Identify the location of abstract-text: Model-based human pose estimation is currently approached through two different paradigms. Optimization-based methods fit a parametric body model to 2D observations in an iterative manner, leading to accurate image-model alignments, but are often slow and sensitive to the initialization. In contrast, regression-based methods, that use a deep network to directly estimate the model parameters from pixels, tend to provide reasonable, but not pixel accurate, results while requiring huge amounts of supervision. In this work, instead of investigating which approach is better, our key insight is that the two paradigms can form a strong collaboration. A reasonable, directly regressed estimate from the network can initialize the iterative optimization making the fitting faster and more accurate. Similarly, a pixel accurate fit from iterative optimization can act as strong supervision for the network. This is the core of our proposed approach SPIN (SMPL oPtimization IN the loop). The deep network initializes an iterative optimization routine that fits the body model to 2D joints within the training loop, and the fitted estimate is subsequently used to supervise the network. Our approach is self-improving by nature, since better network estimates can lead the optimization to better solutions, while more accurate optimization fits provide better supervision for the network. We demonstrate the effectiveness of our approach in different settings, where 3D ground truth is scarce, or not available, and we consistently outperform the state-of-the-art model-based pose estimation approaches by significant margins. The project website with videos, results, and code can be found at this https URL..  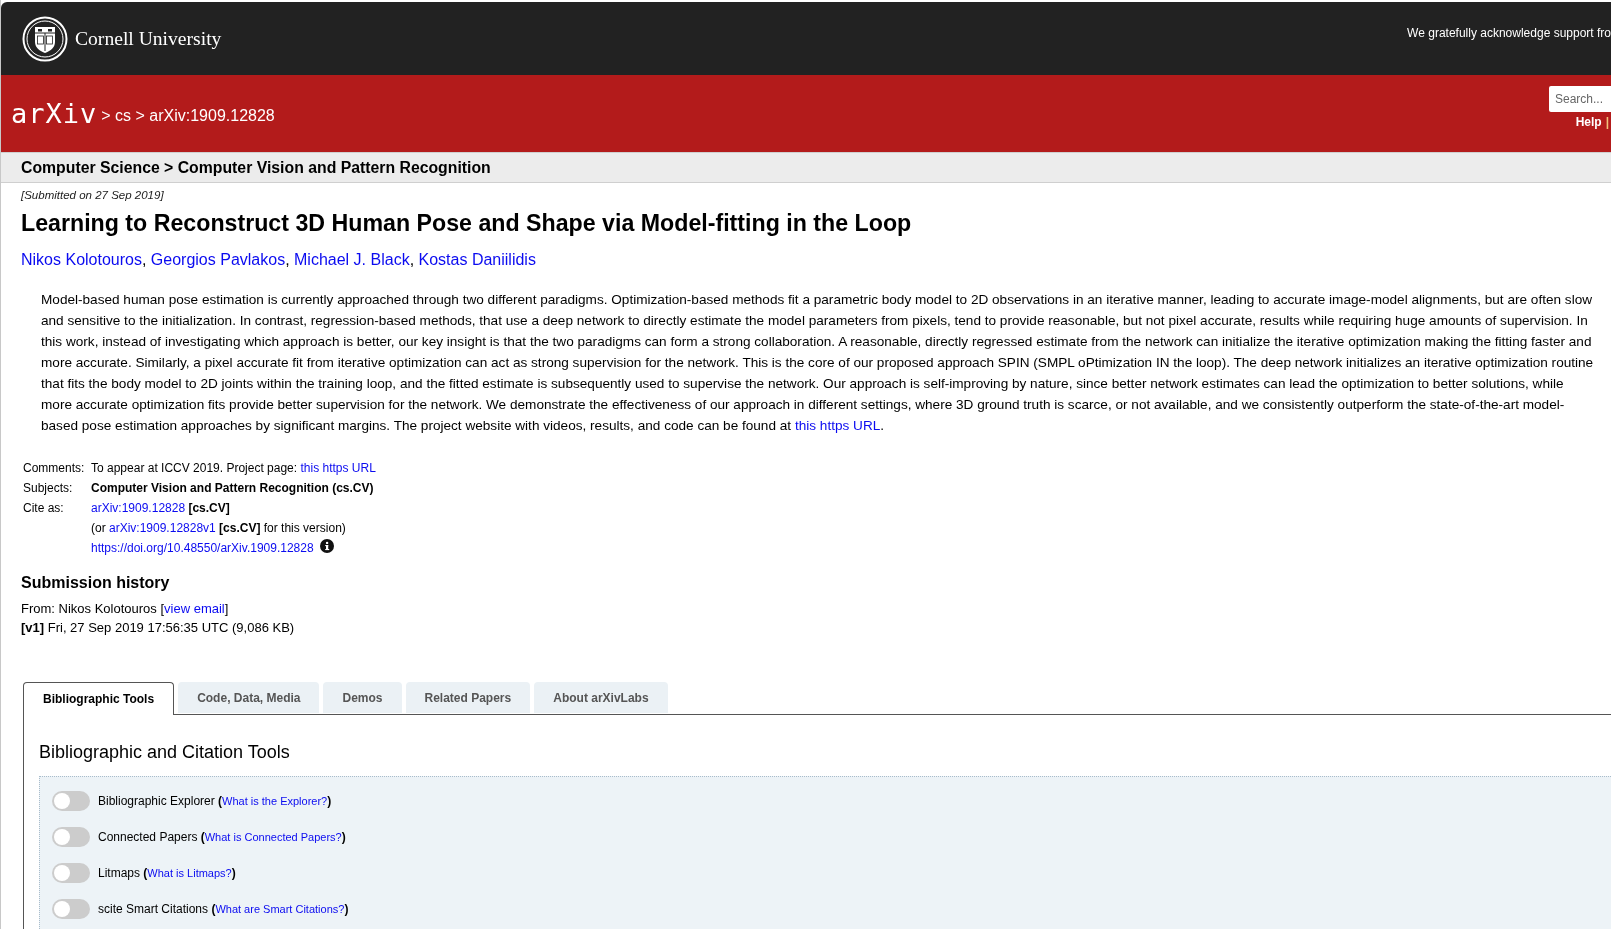
(818, 363).